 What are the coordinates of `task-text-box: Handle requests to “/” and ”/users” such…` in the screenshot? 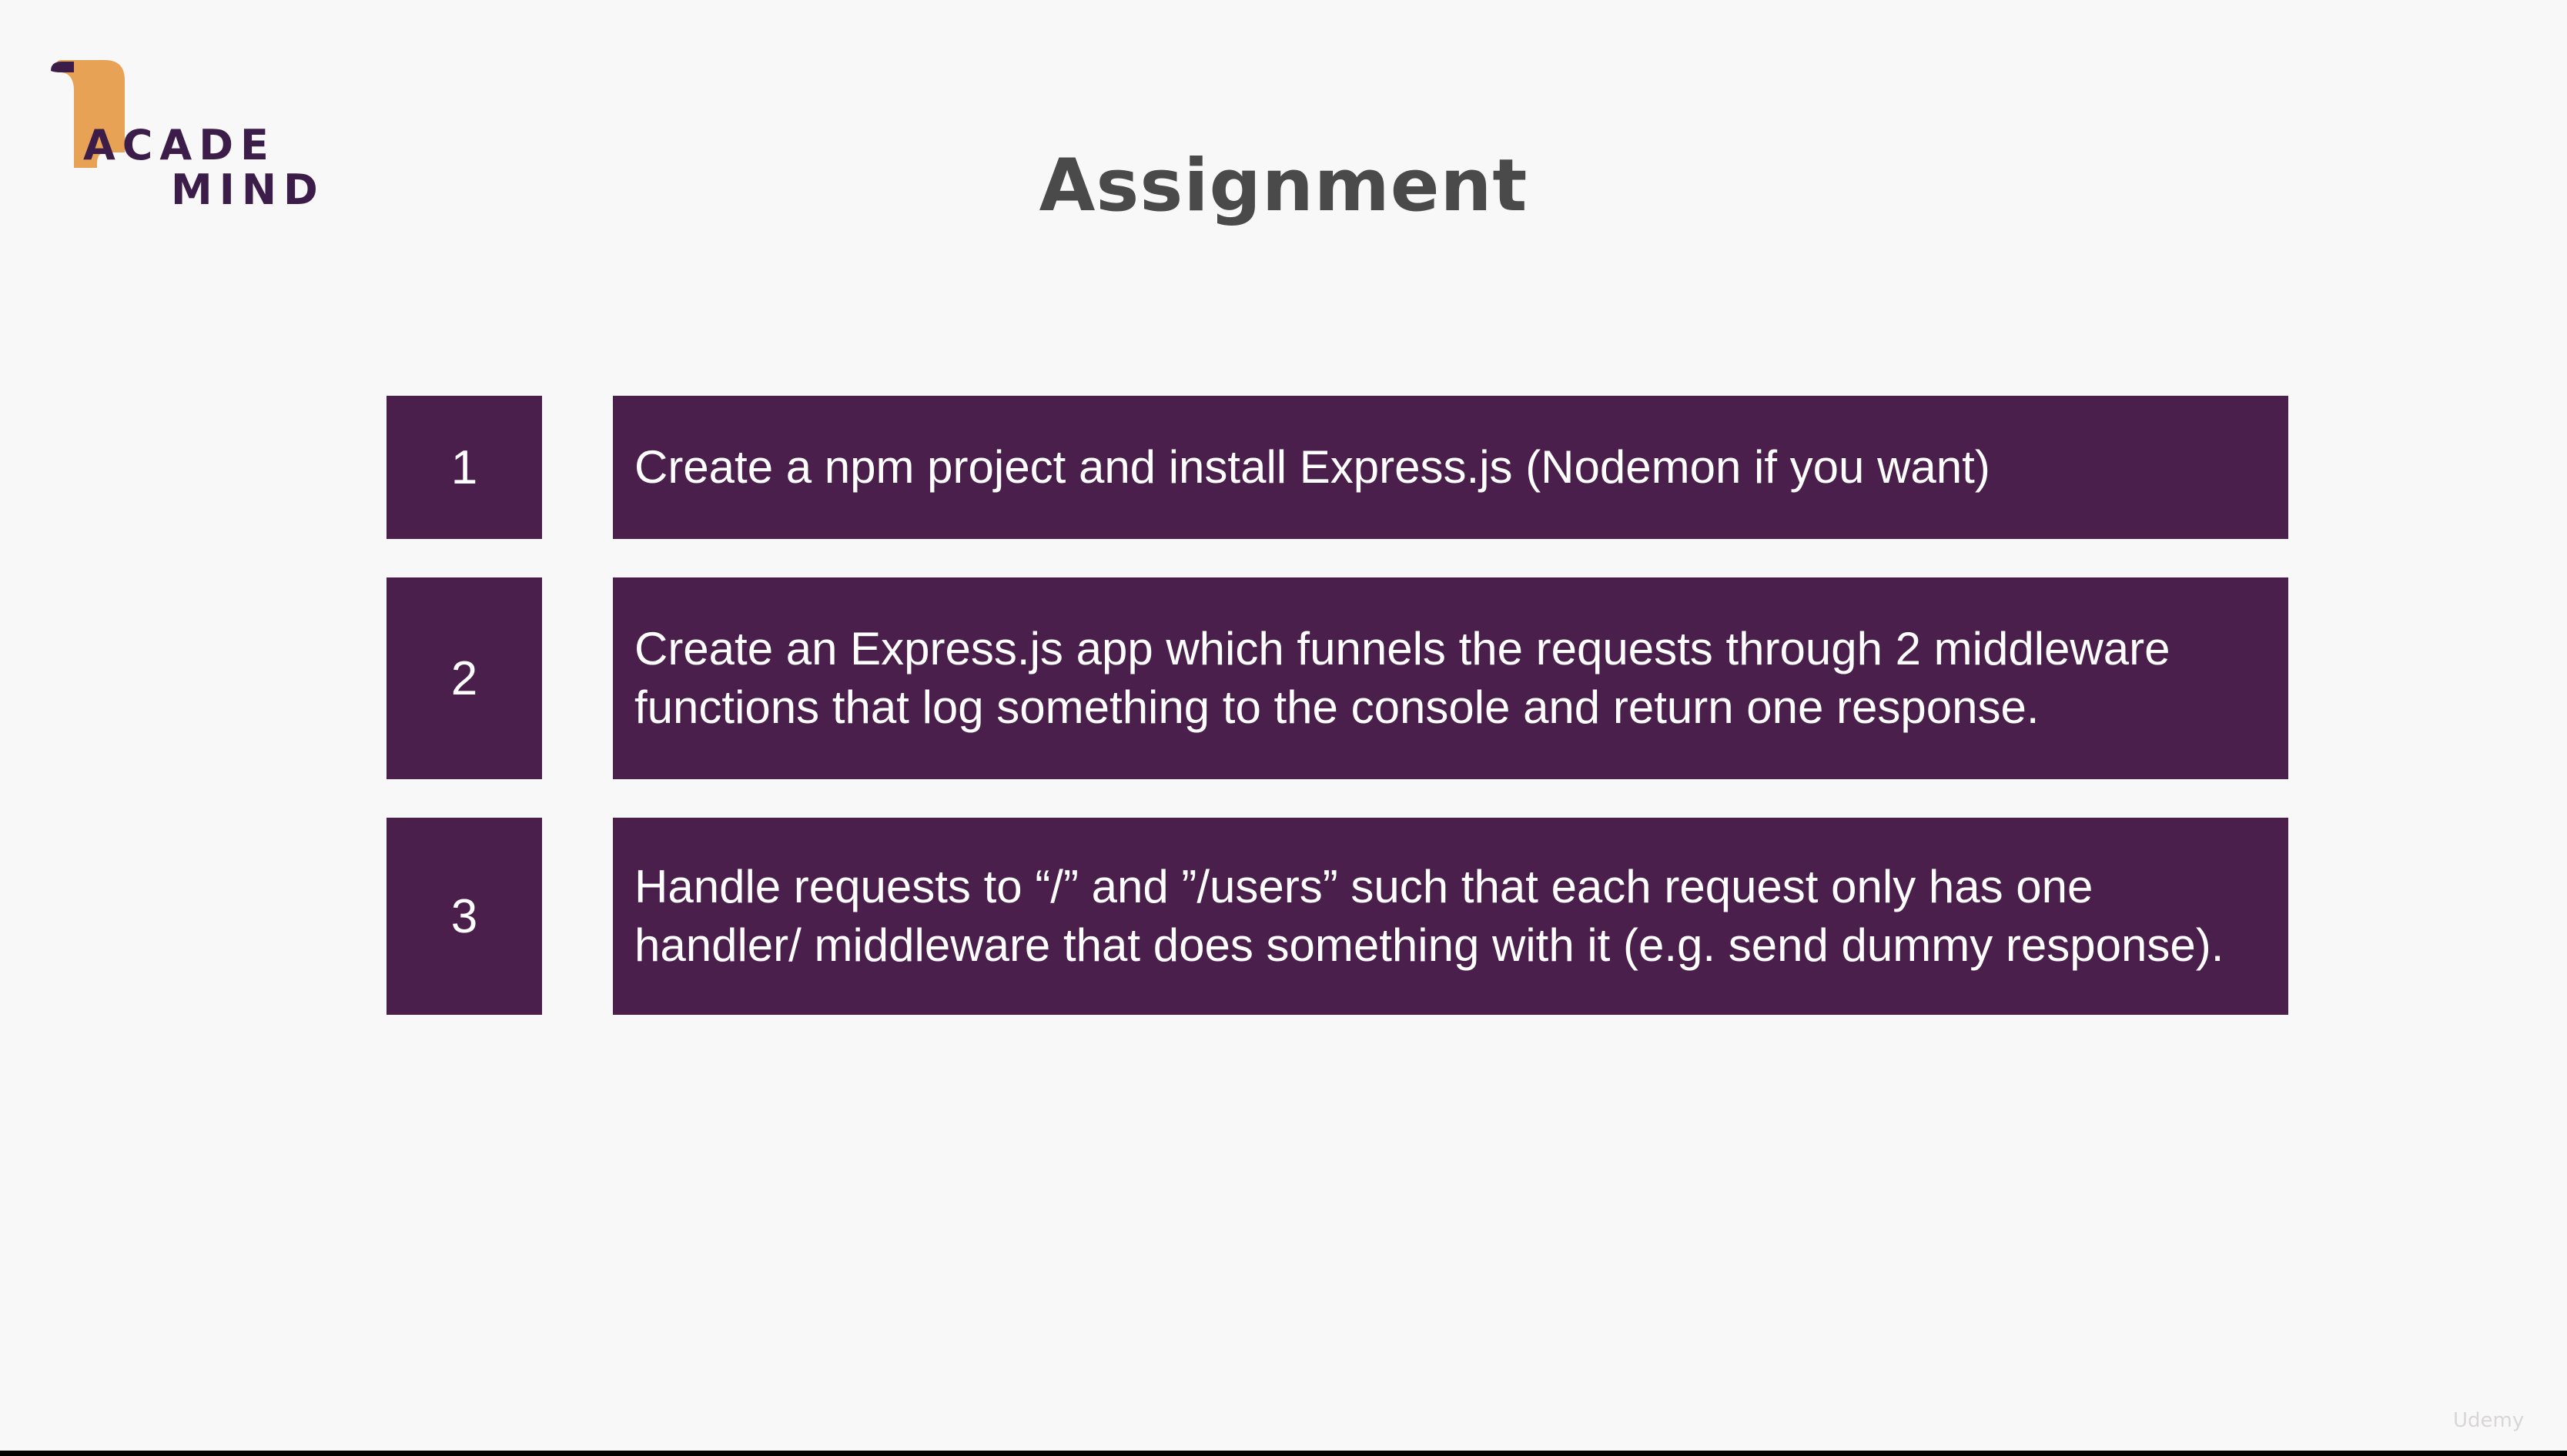 It's located at (1450, 916).